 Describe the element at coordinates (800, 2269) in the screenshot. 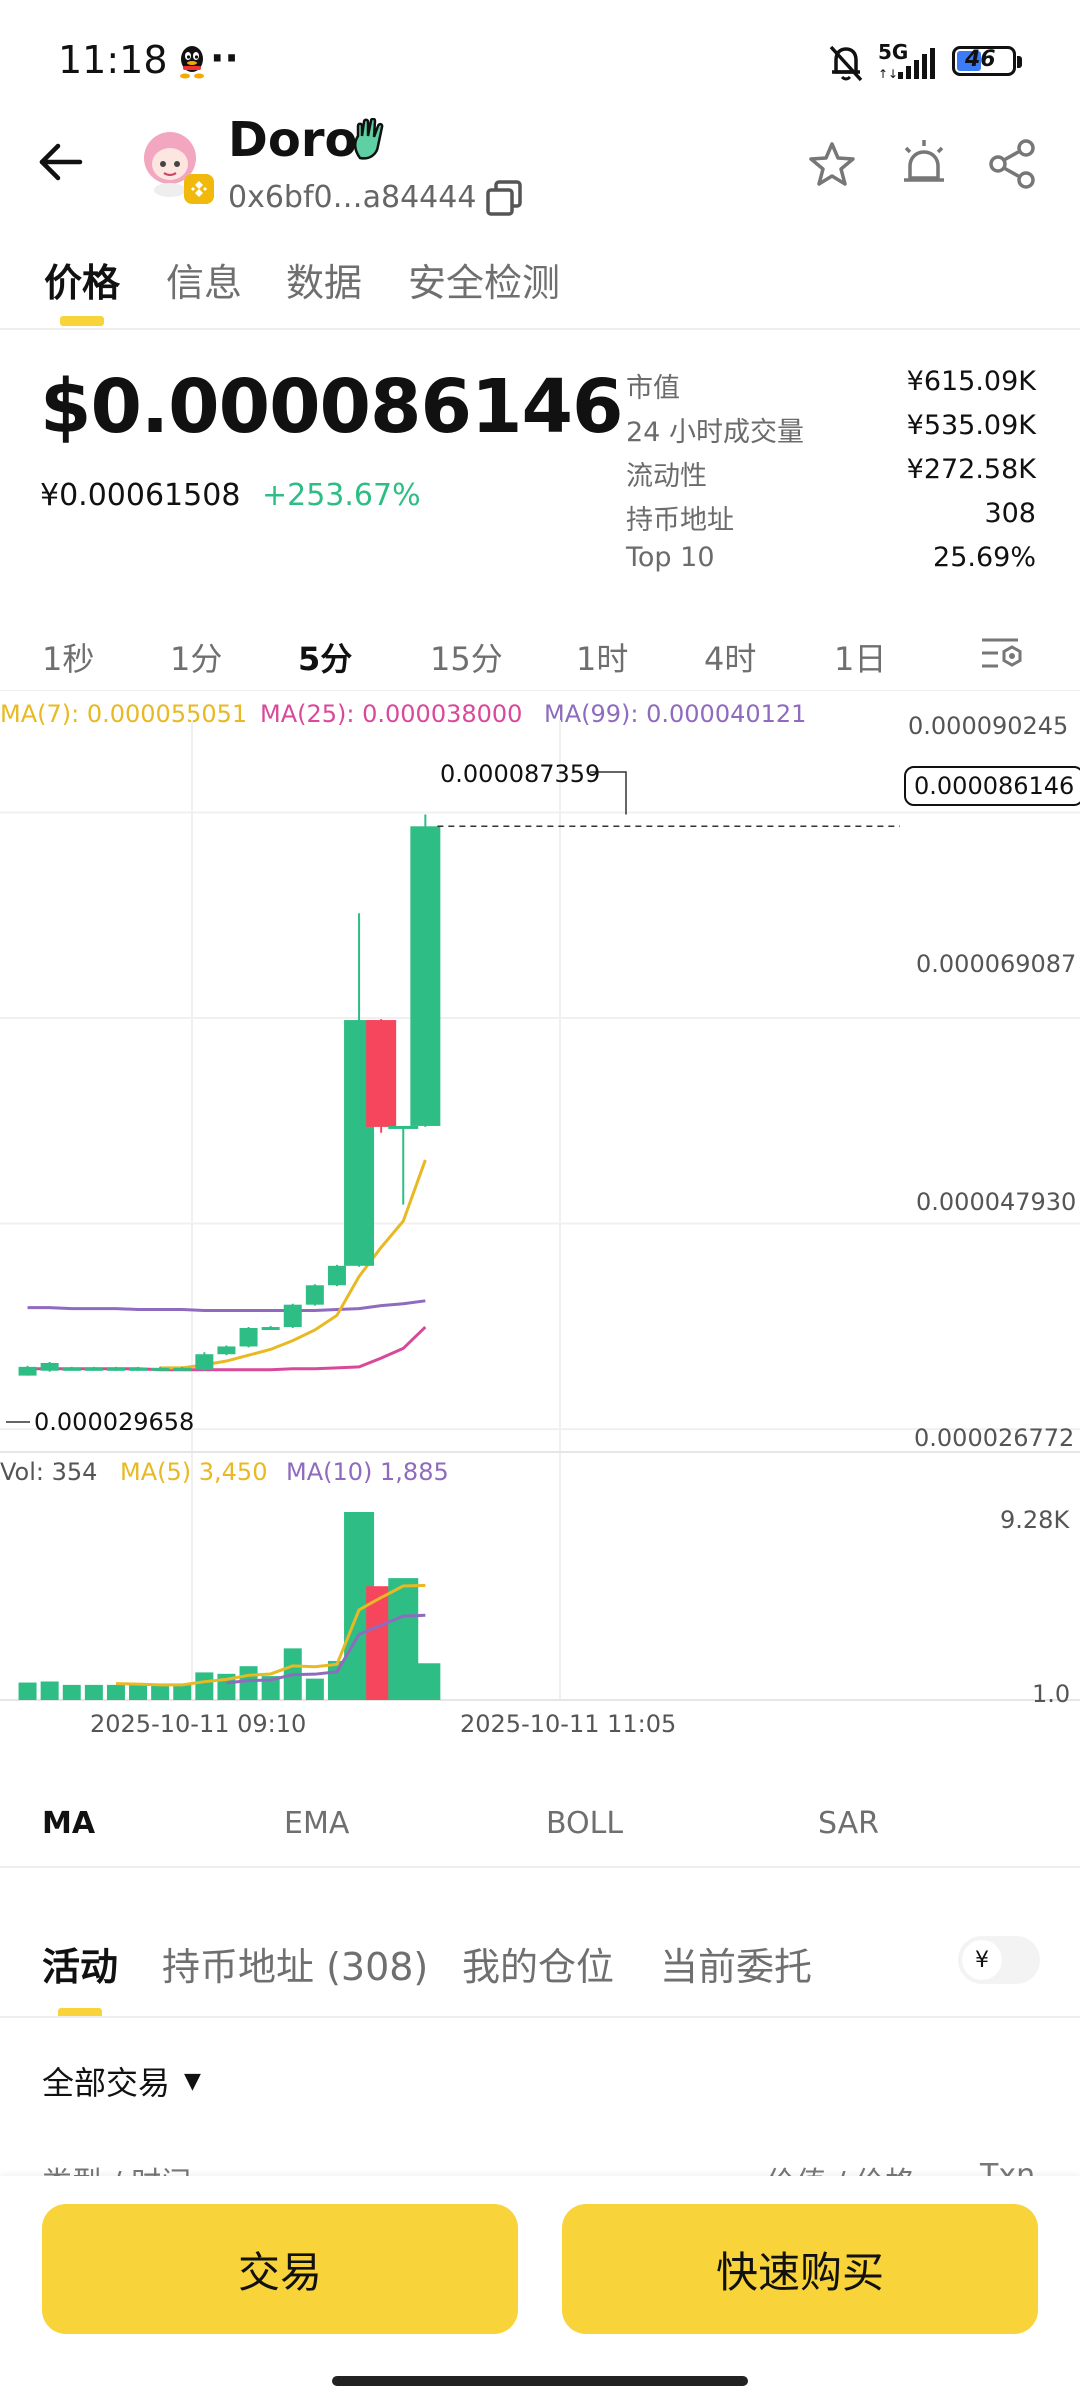

I see `quick-buy-button: 快速购买` at that location.